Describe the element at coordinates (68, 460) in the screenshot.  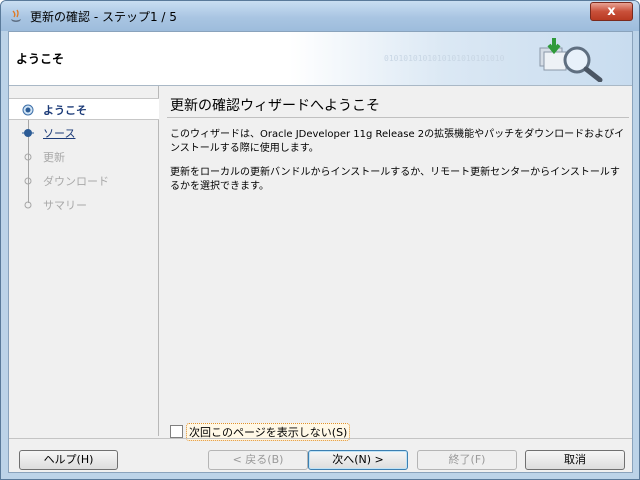
I see `help-button: ヘルプ(H)` at that location.